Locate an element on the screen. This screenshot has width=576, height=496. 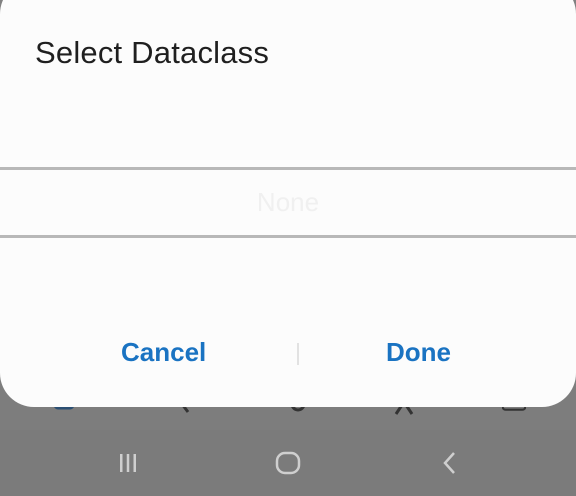
picker-bottom-divider is located at coordinates (288, 236).